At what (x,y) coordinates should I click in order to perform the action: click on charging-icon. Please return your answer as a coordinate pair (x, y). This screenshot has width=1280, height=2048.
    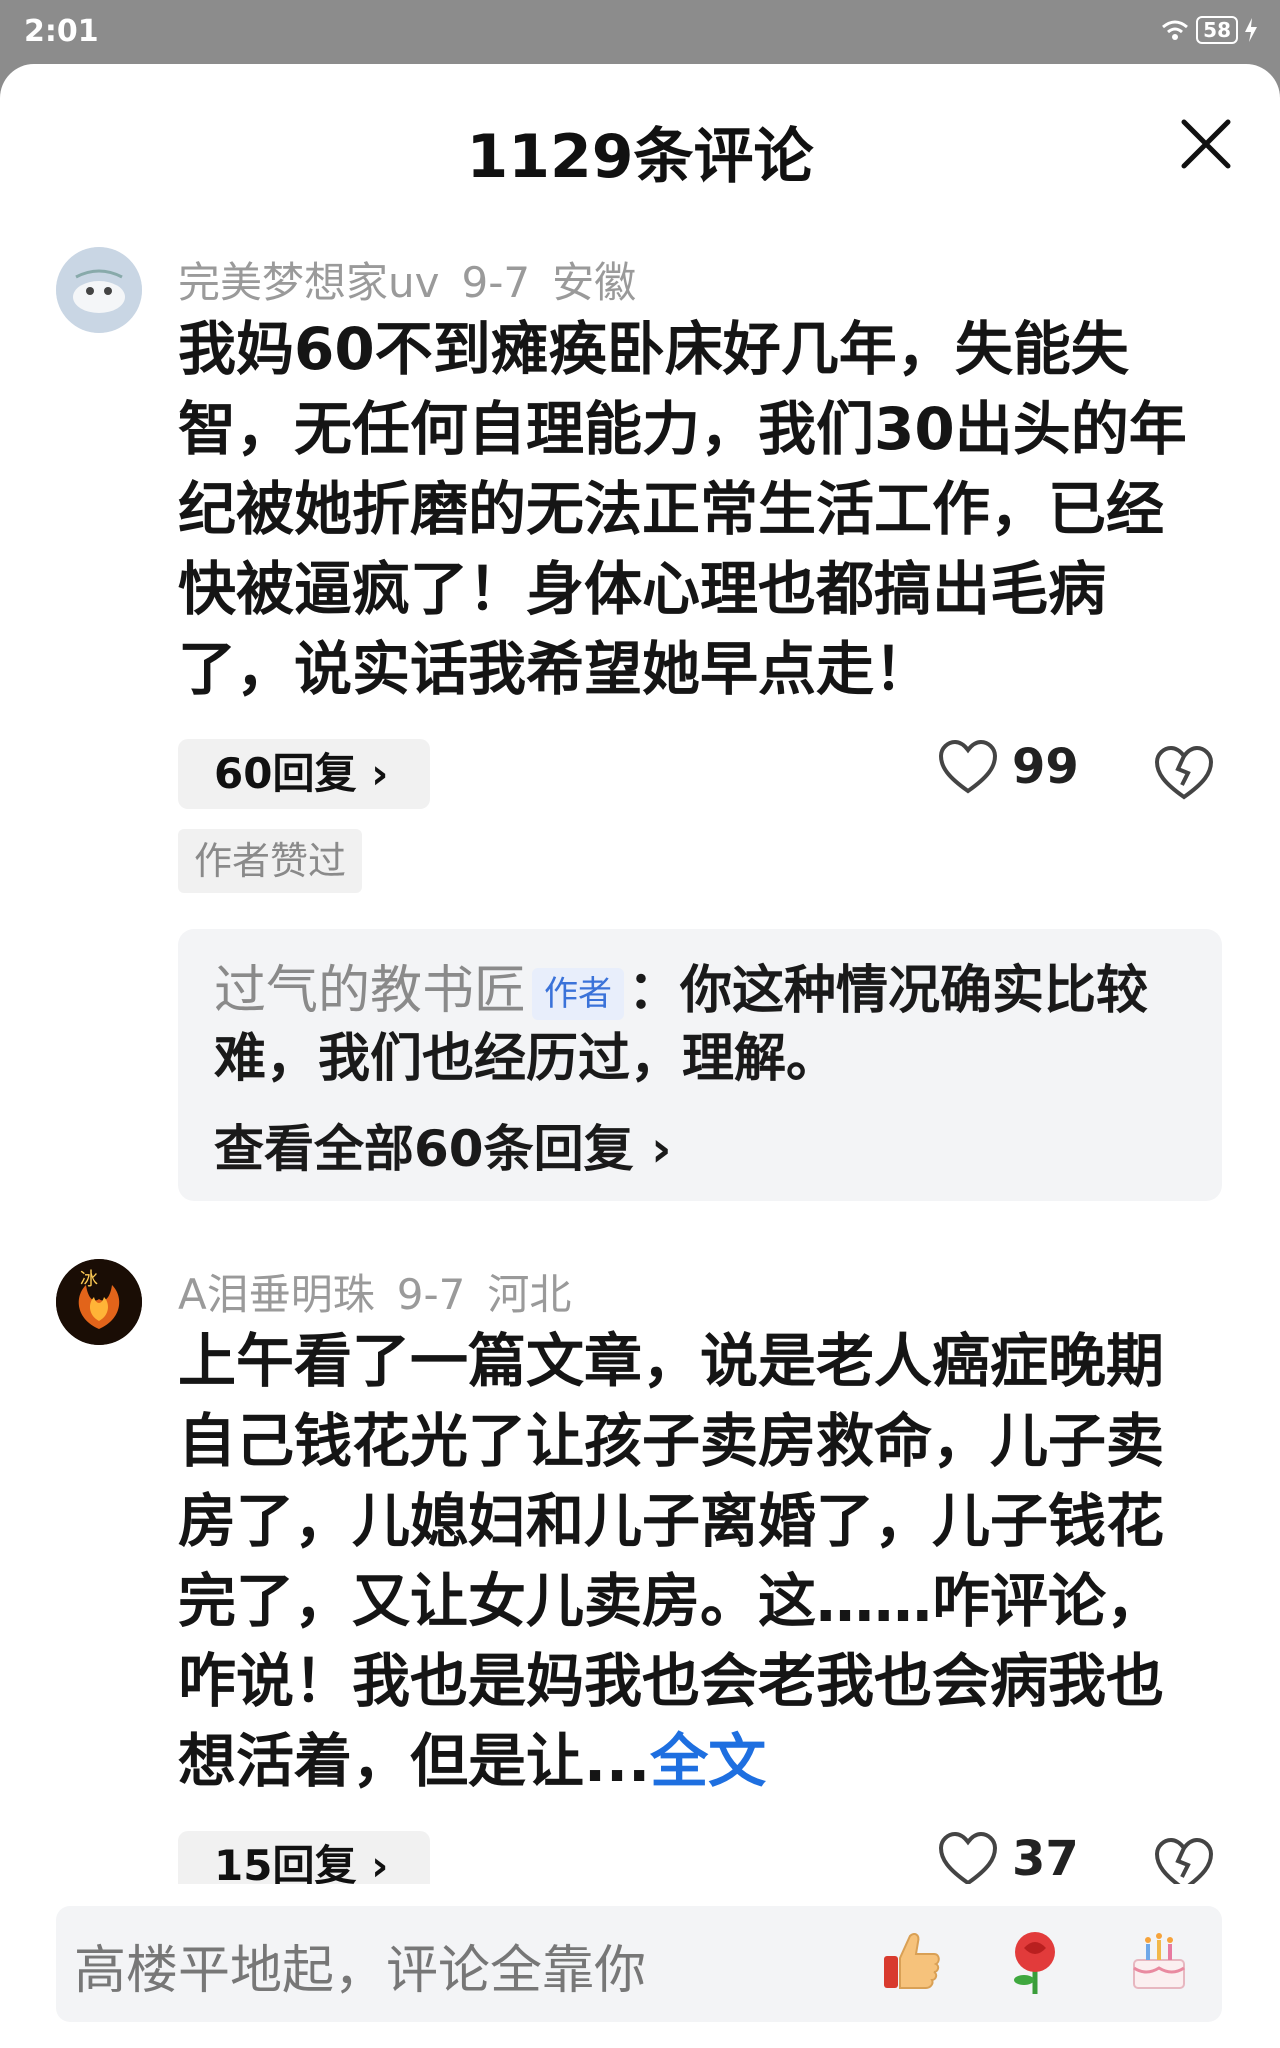
    Looking at the image, I should click on (1251, 30).